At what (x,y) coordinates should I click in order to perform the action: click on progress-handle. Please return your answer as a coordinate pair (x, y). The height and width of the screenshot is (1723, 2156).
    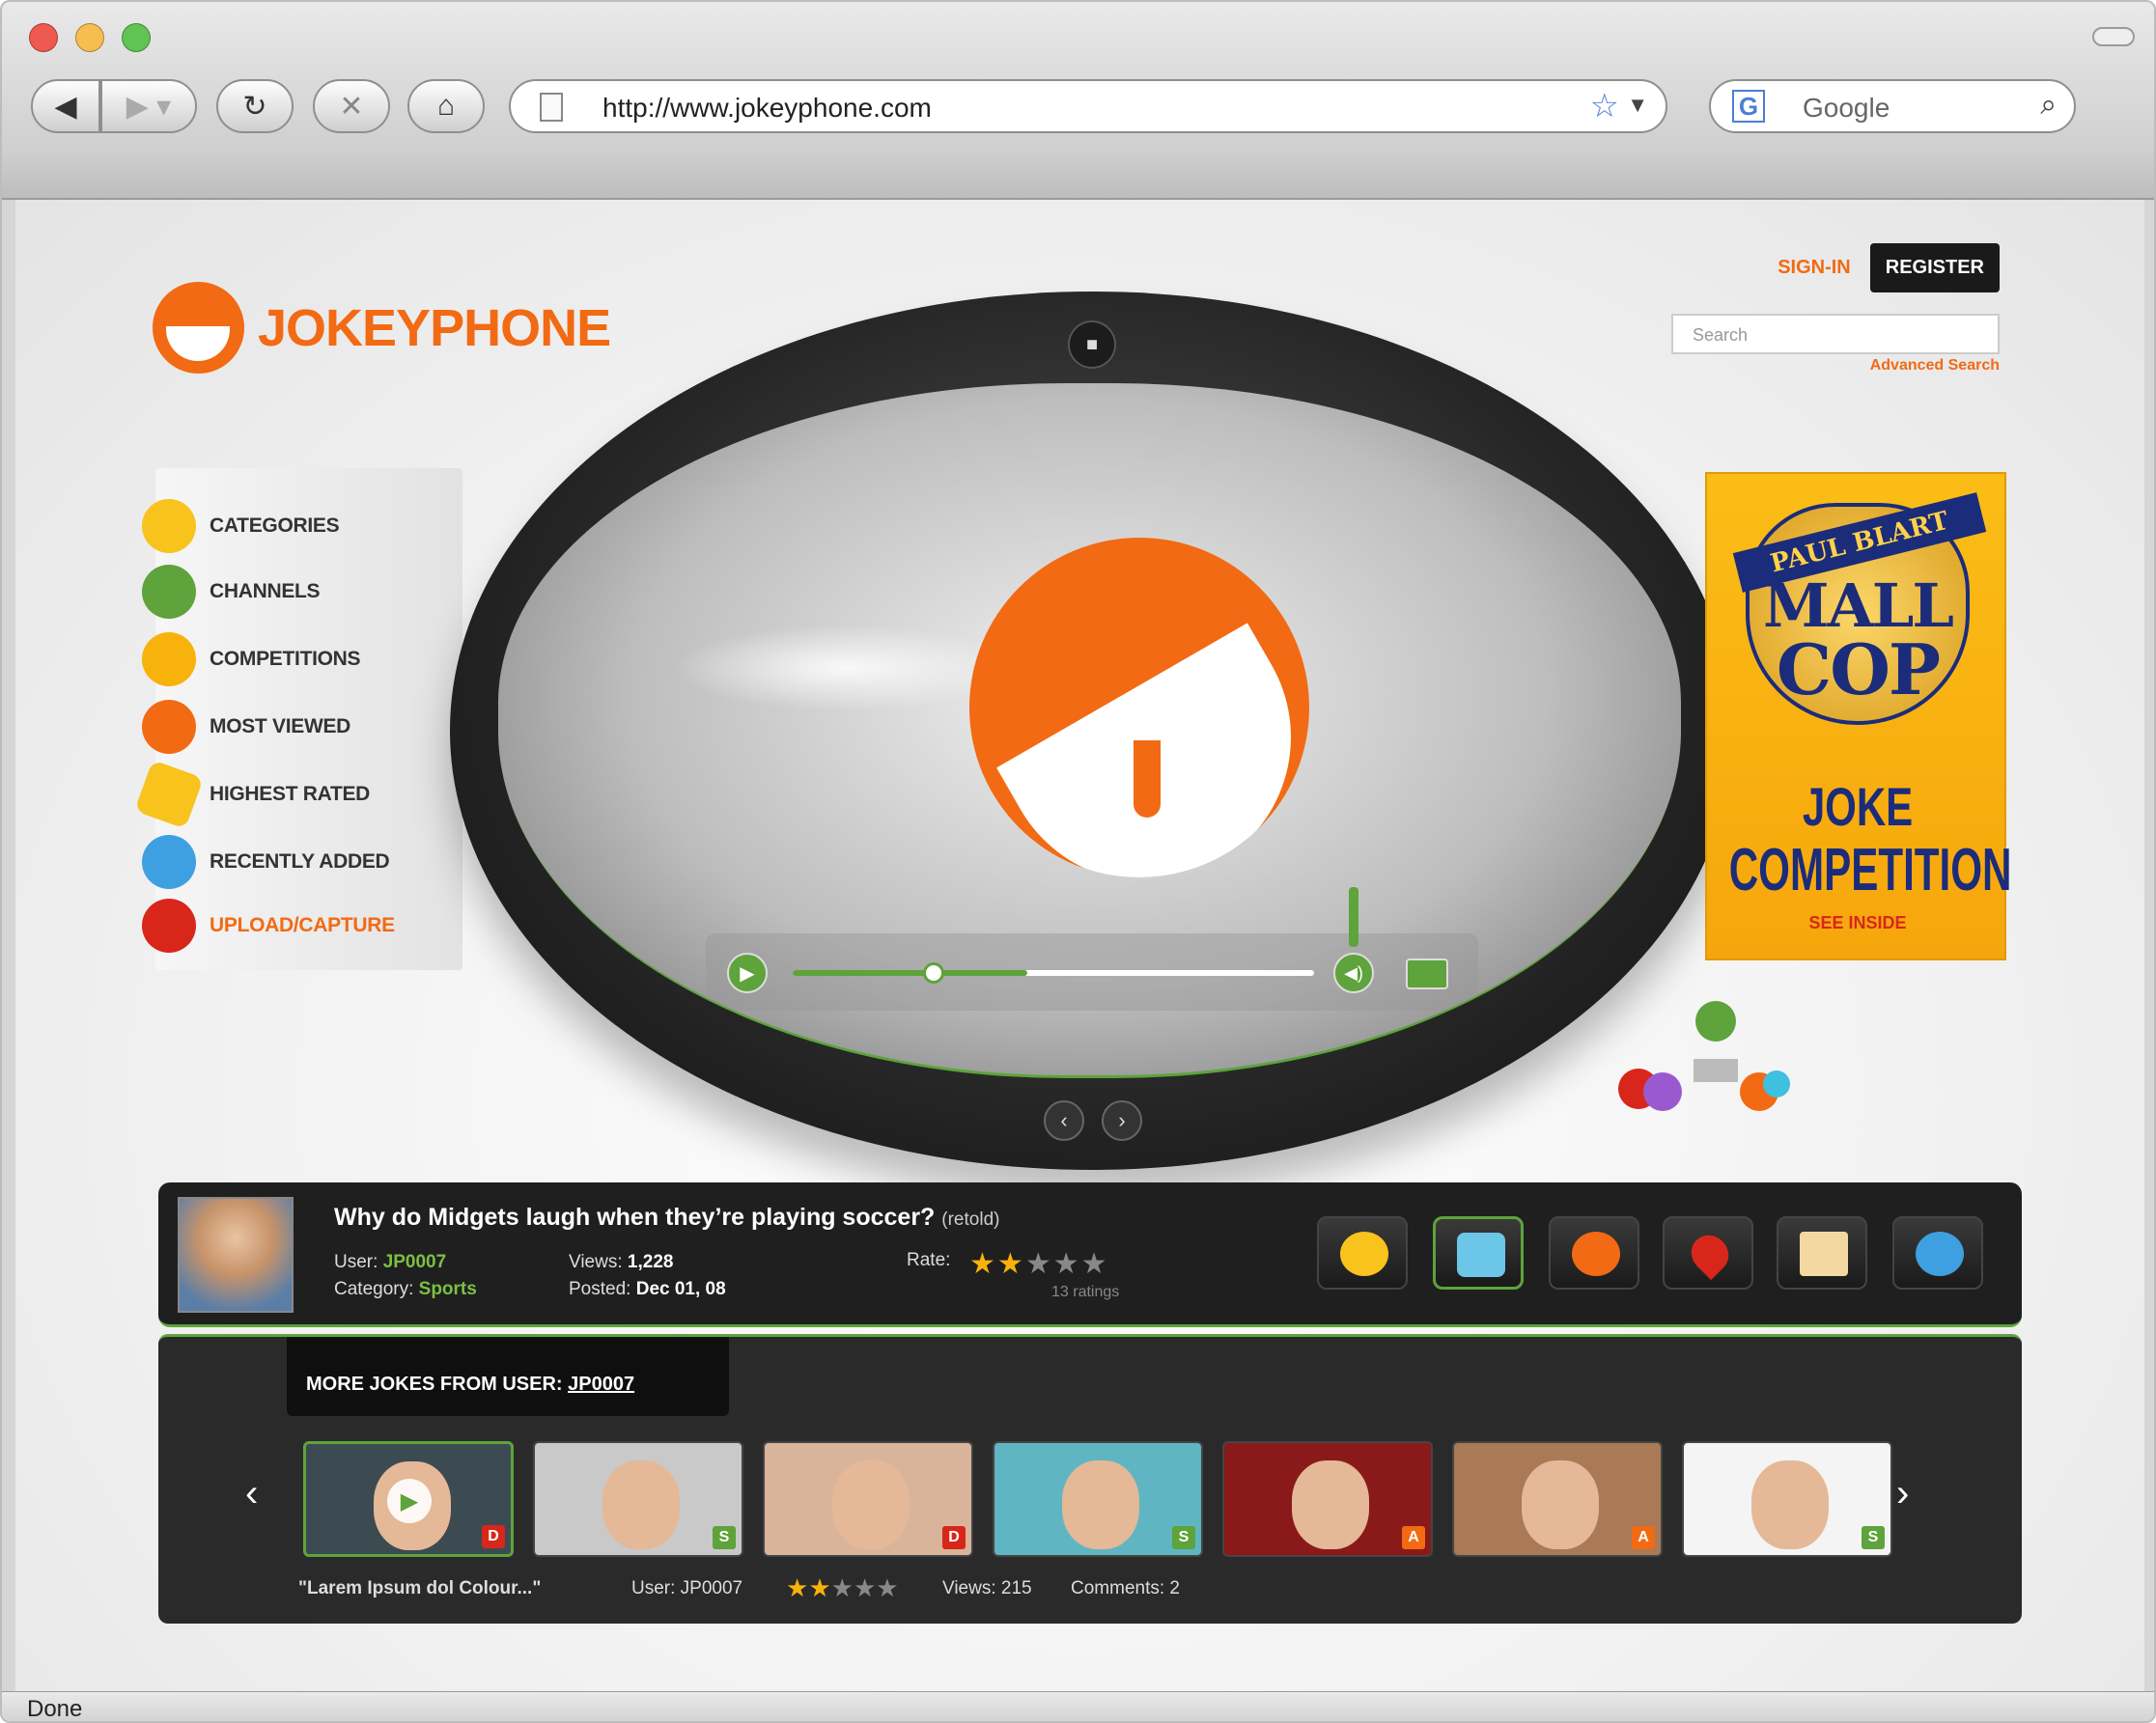
    Looking at the image, I should click on (934, 973).